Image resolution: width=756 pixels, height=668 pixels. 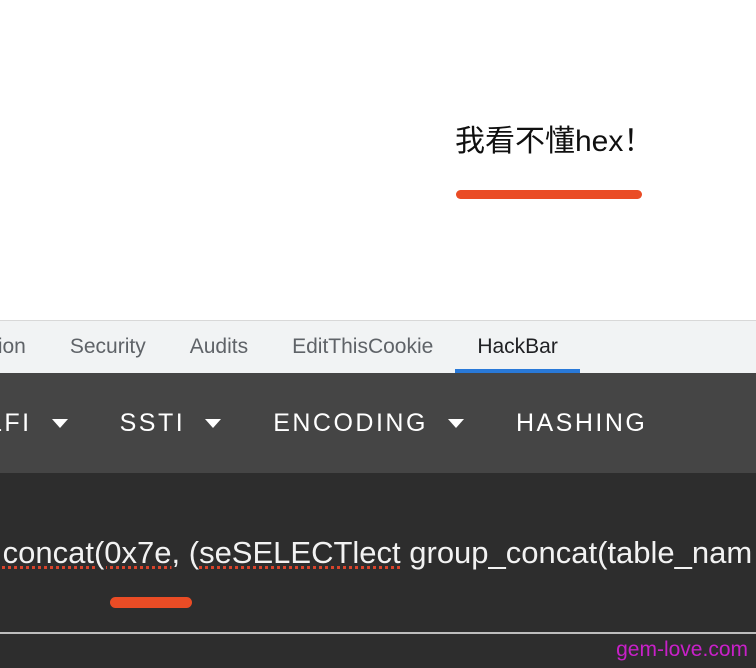 What do you see at coordinates (151, 602) in the screenshot?
I see `orange-highlight-mark-sql` at bounding box center [151, 602].